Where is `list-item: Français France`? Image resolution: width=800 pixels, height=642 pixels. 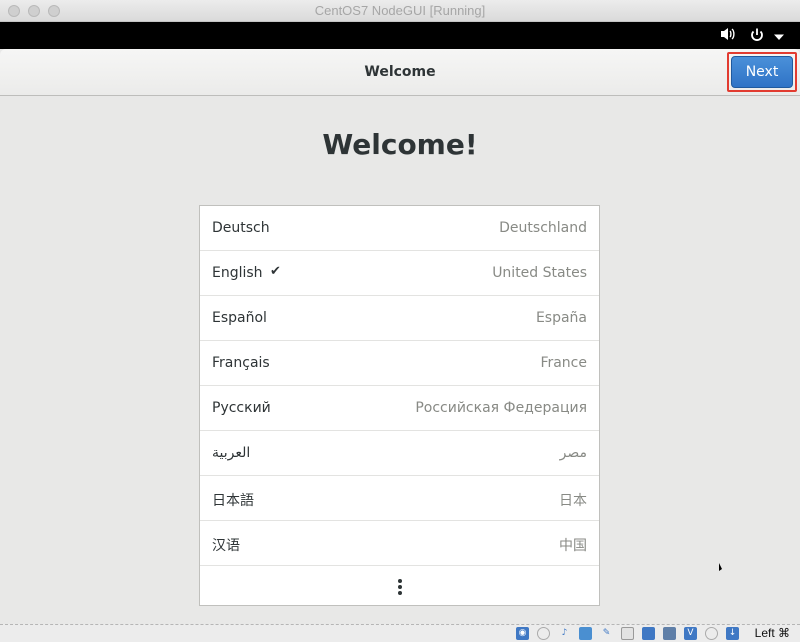
list-item: Français France is located at coordinates (399, 363).